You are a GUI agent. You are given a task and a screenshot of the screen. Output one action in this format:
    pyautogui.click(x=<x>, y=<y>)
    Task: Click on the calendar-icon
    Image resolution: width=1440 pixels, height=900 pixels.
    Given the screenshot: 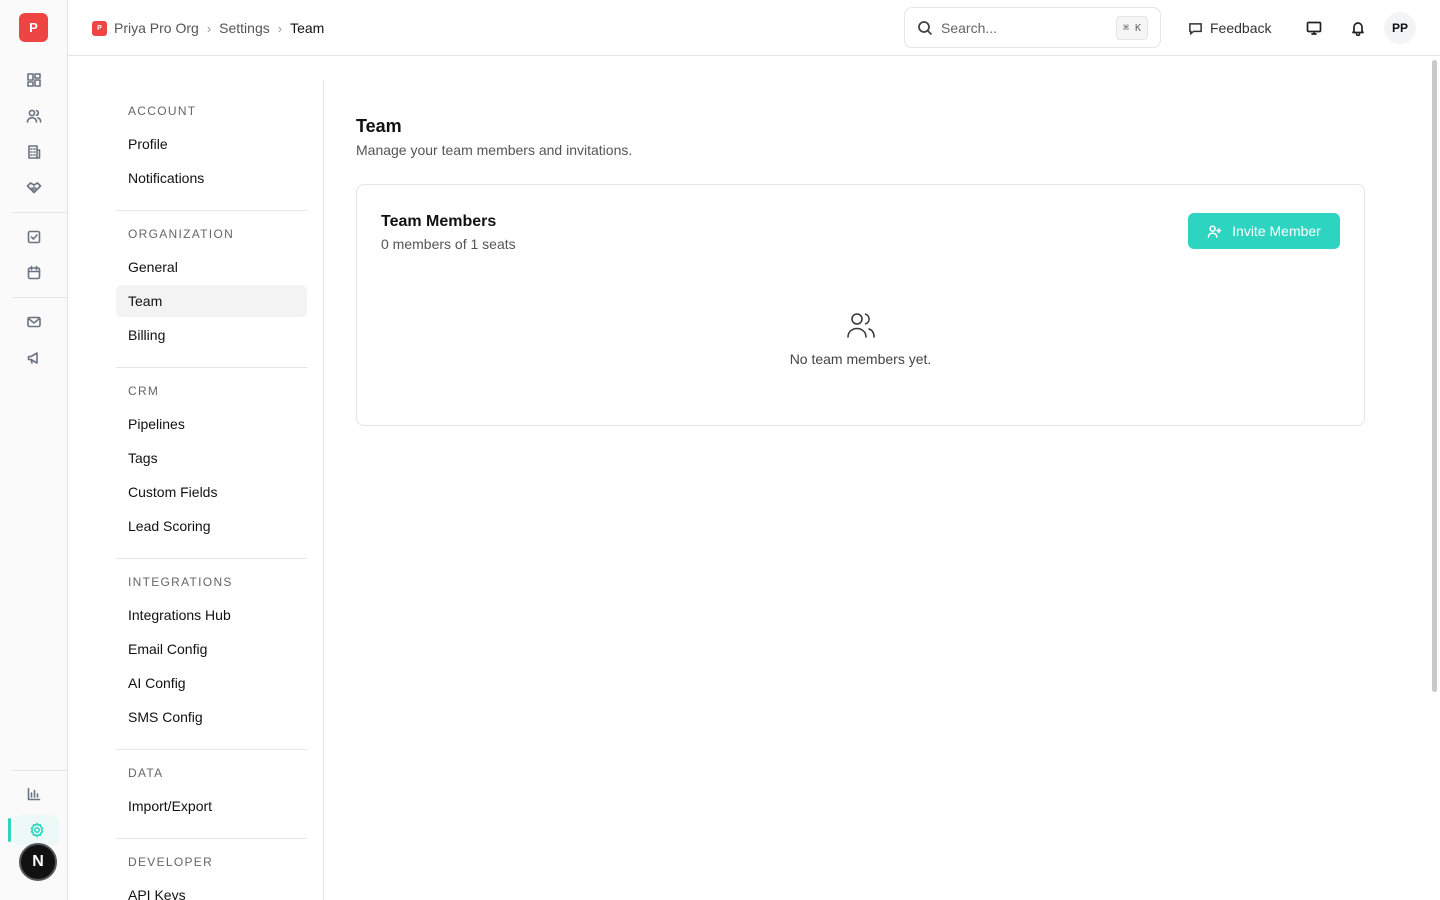 What is the action you would take?
    pyautogui.click(x=34, y=273)
    